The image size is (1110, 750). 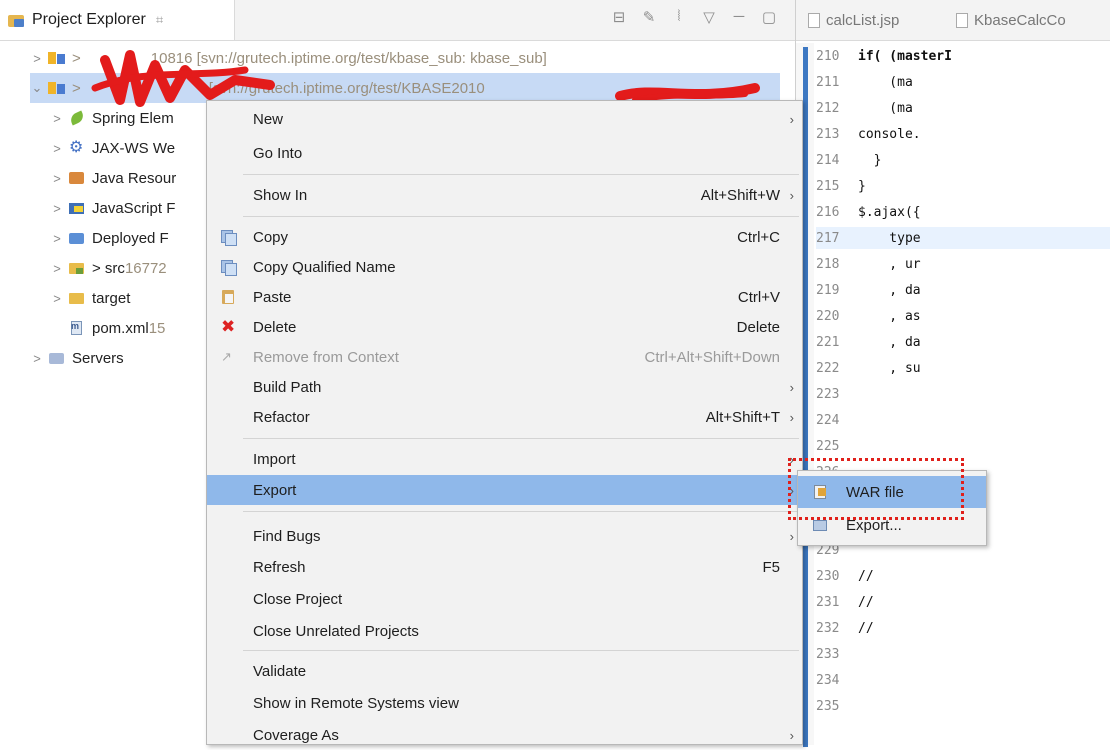 What do you see at coordinates (504, 387) in the screenshot?
I see `menu-item-build-path: Build Path ›` at bounding box center [504, 387].